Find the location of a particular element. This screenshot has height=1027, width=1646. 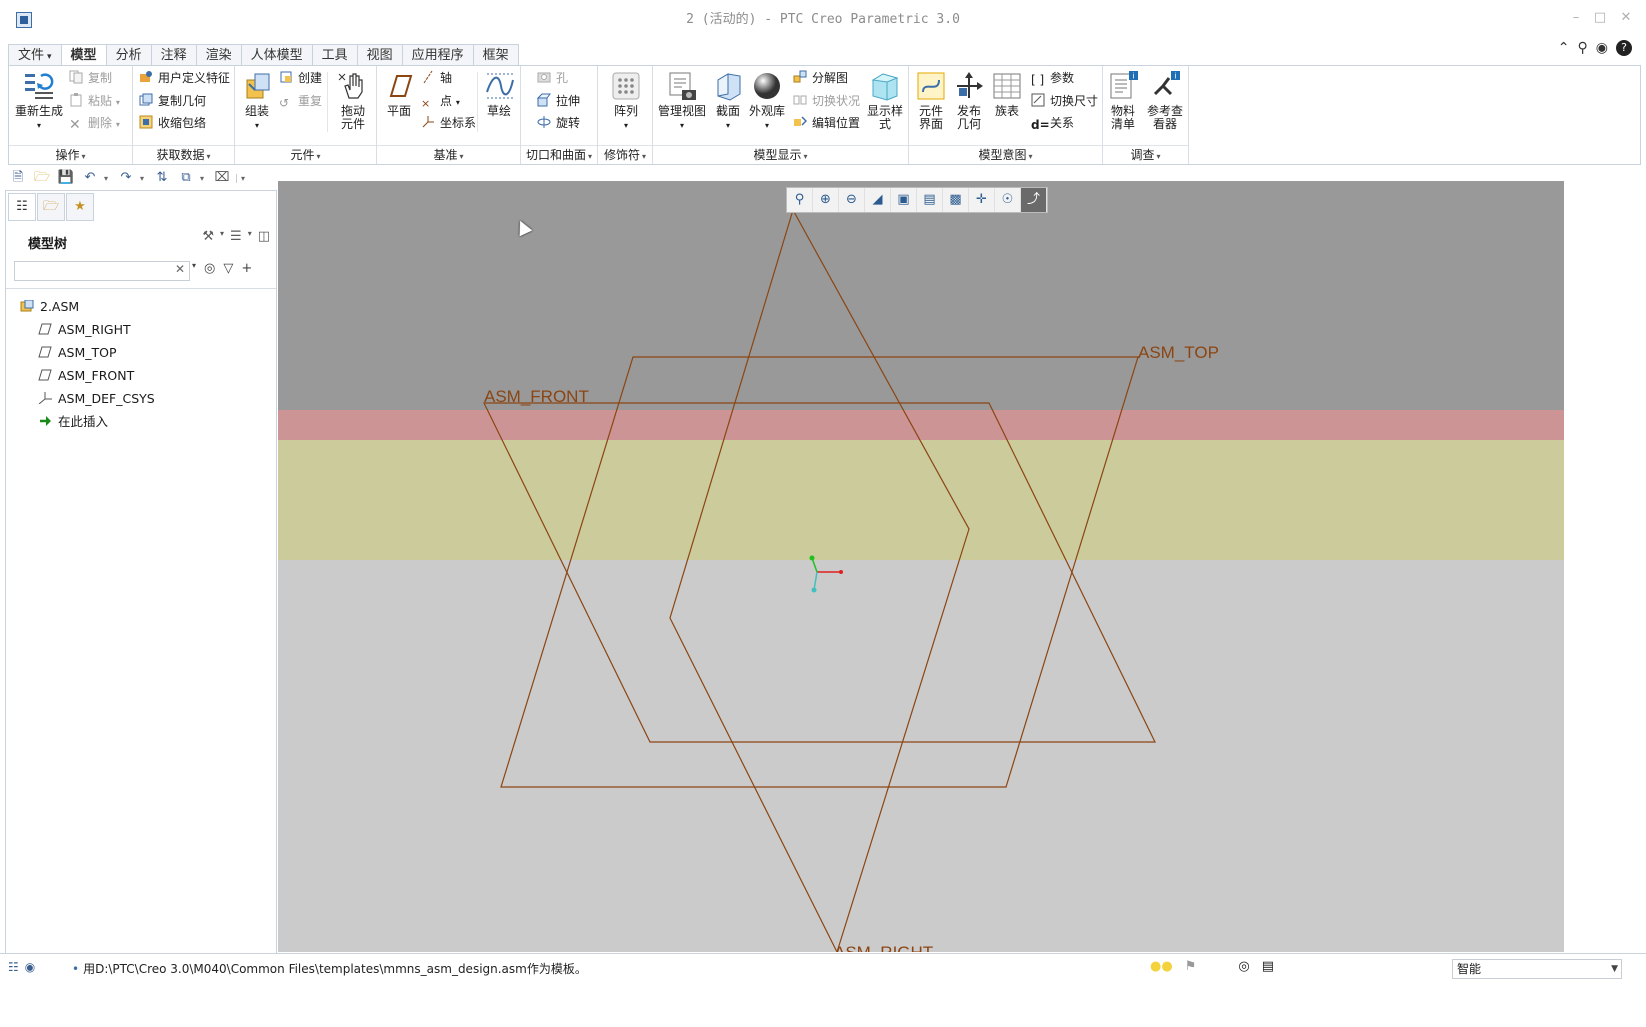

selection-filter-select: 智能 ▼ is located at coordinates (1537, 969).